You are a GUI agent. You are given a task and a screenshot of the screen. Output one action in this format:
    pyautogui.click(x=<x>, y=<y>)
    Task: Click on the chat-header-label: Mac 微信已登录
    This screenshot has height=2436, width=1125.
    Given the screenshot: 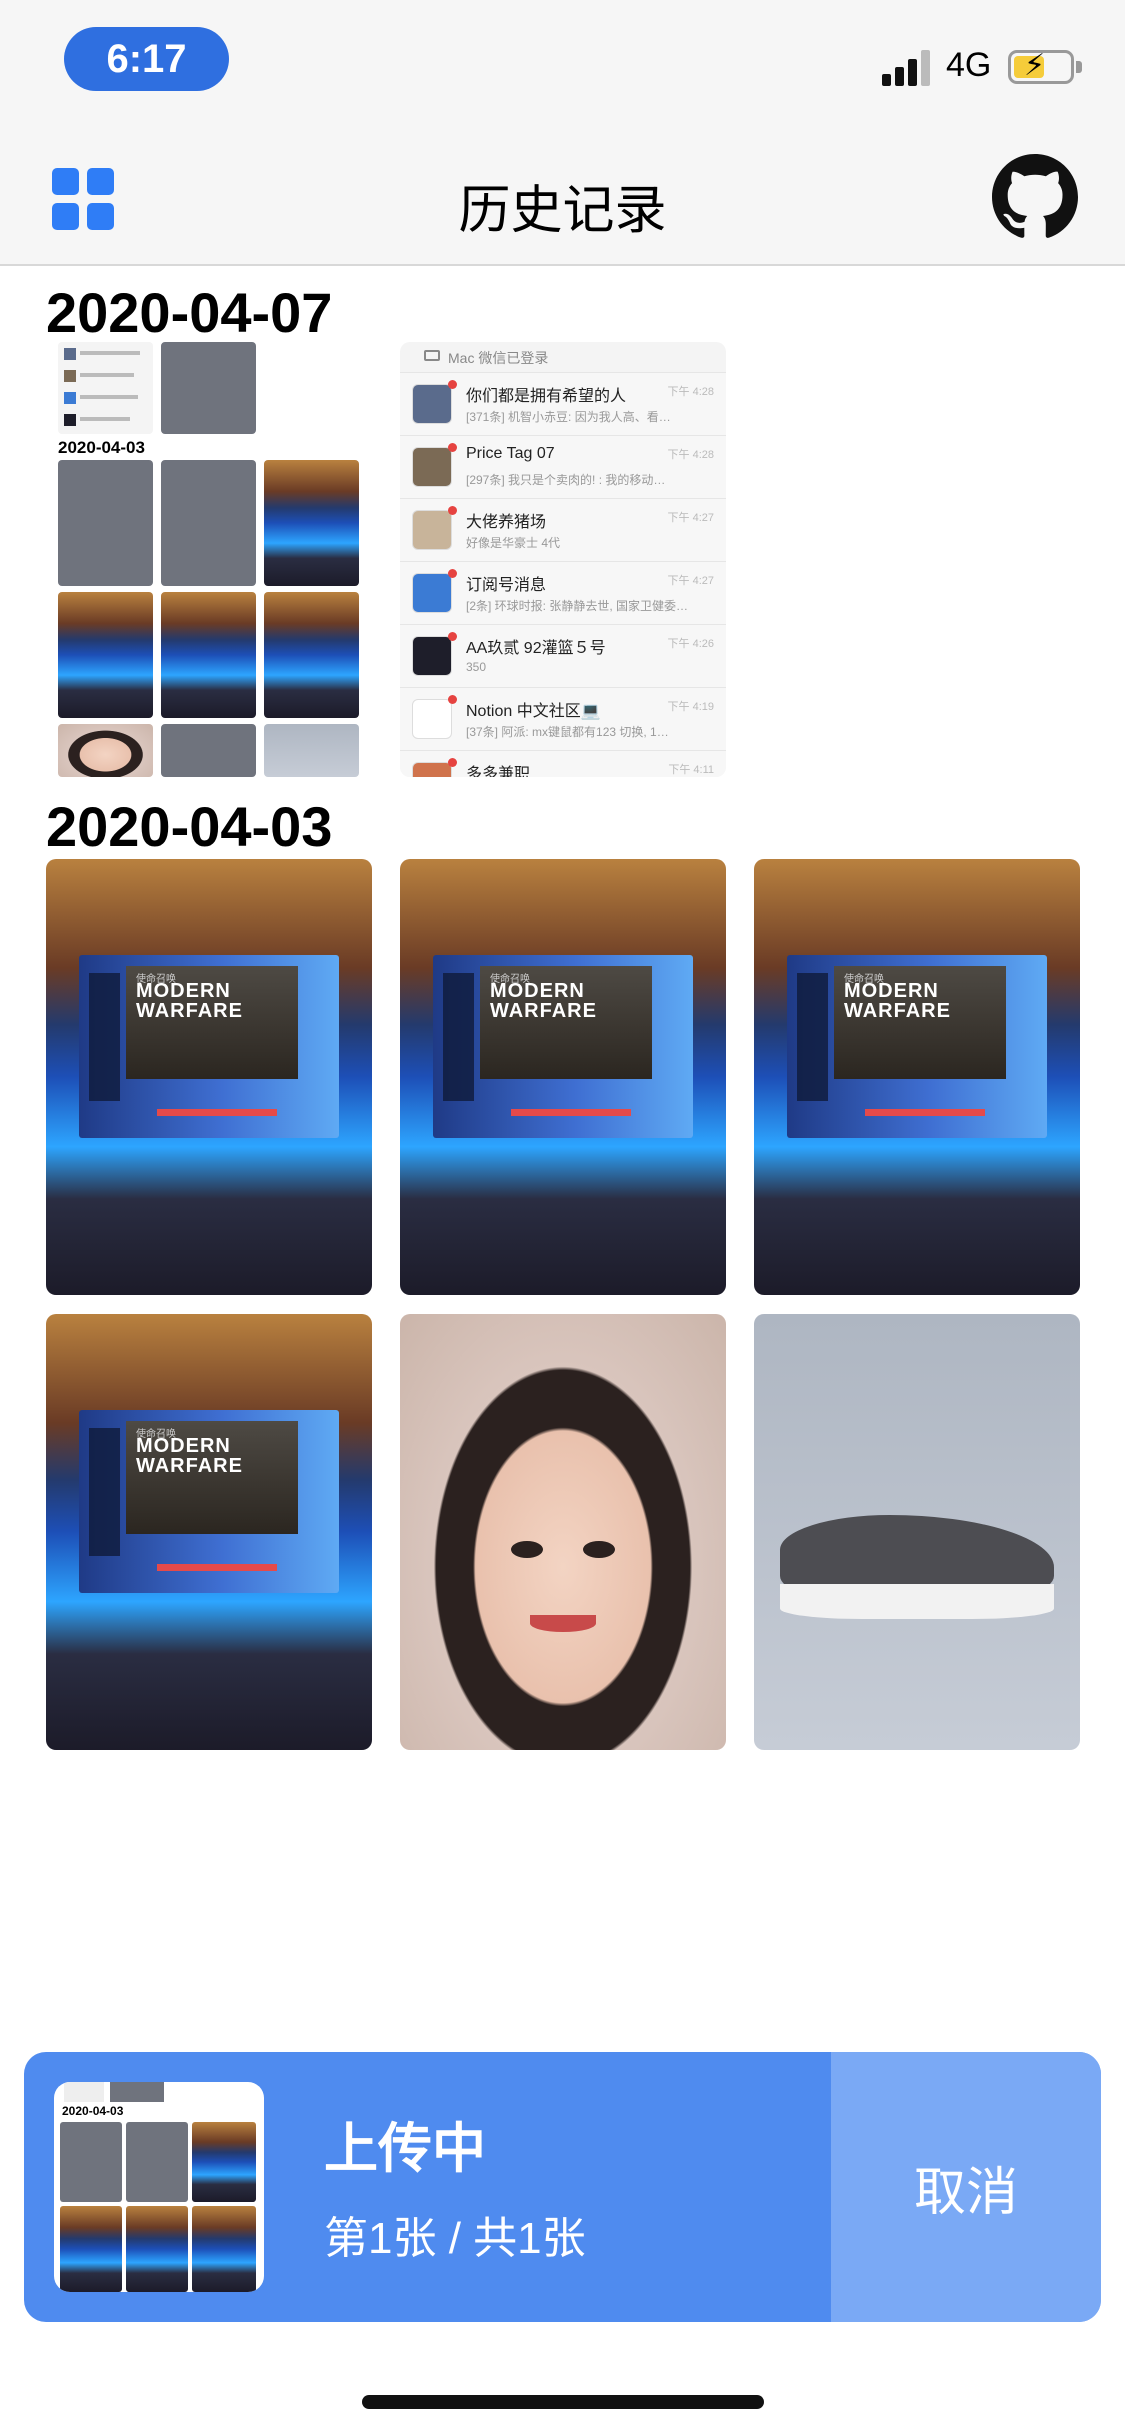 What is the action you would take?
    pyautogui.click(x=498, y=358)
    